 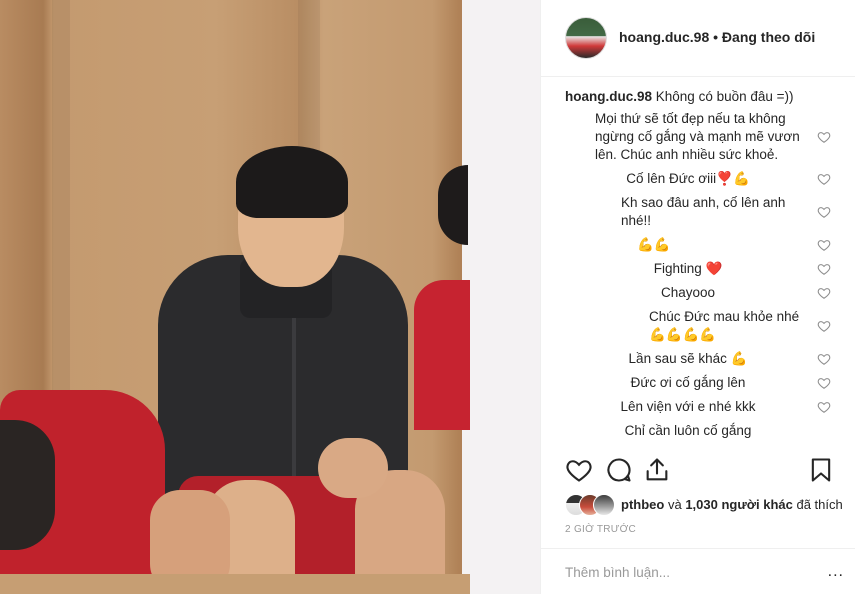 I want to click on list-item: Kh sao đâu anh, cố lên anh nhé!!, so click(x=701, y=212).